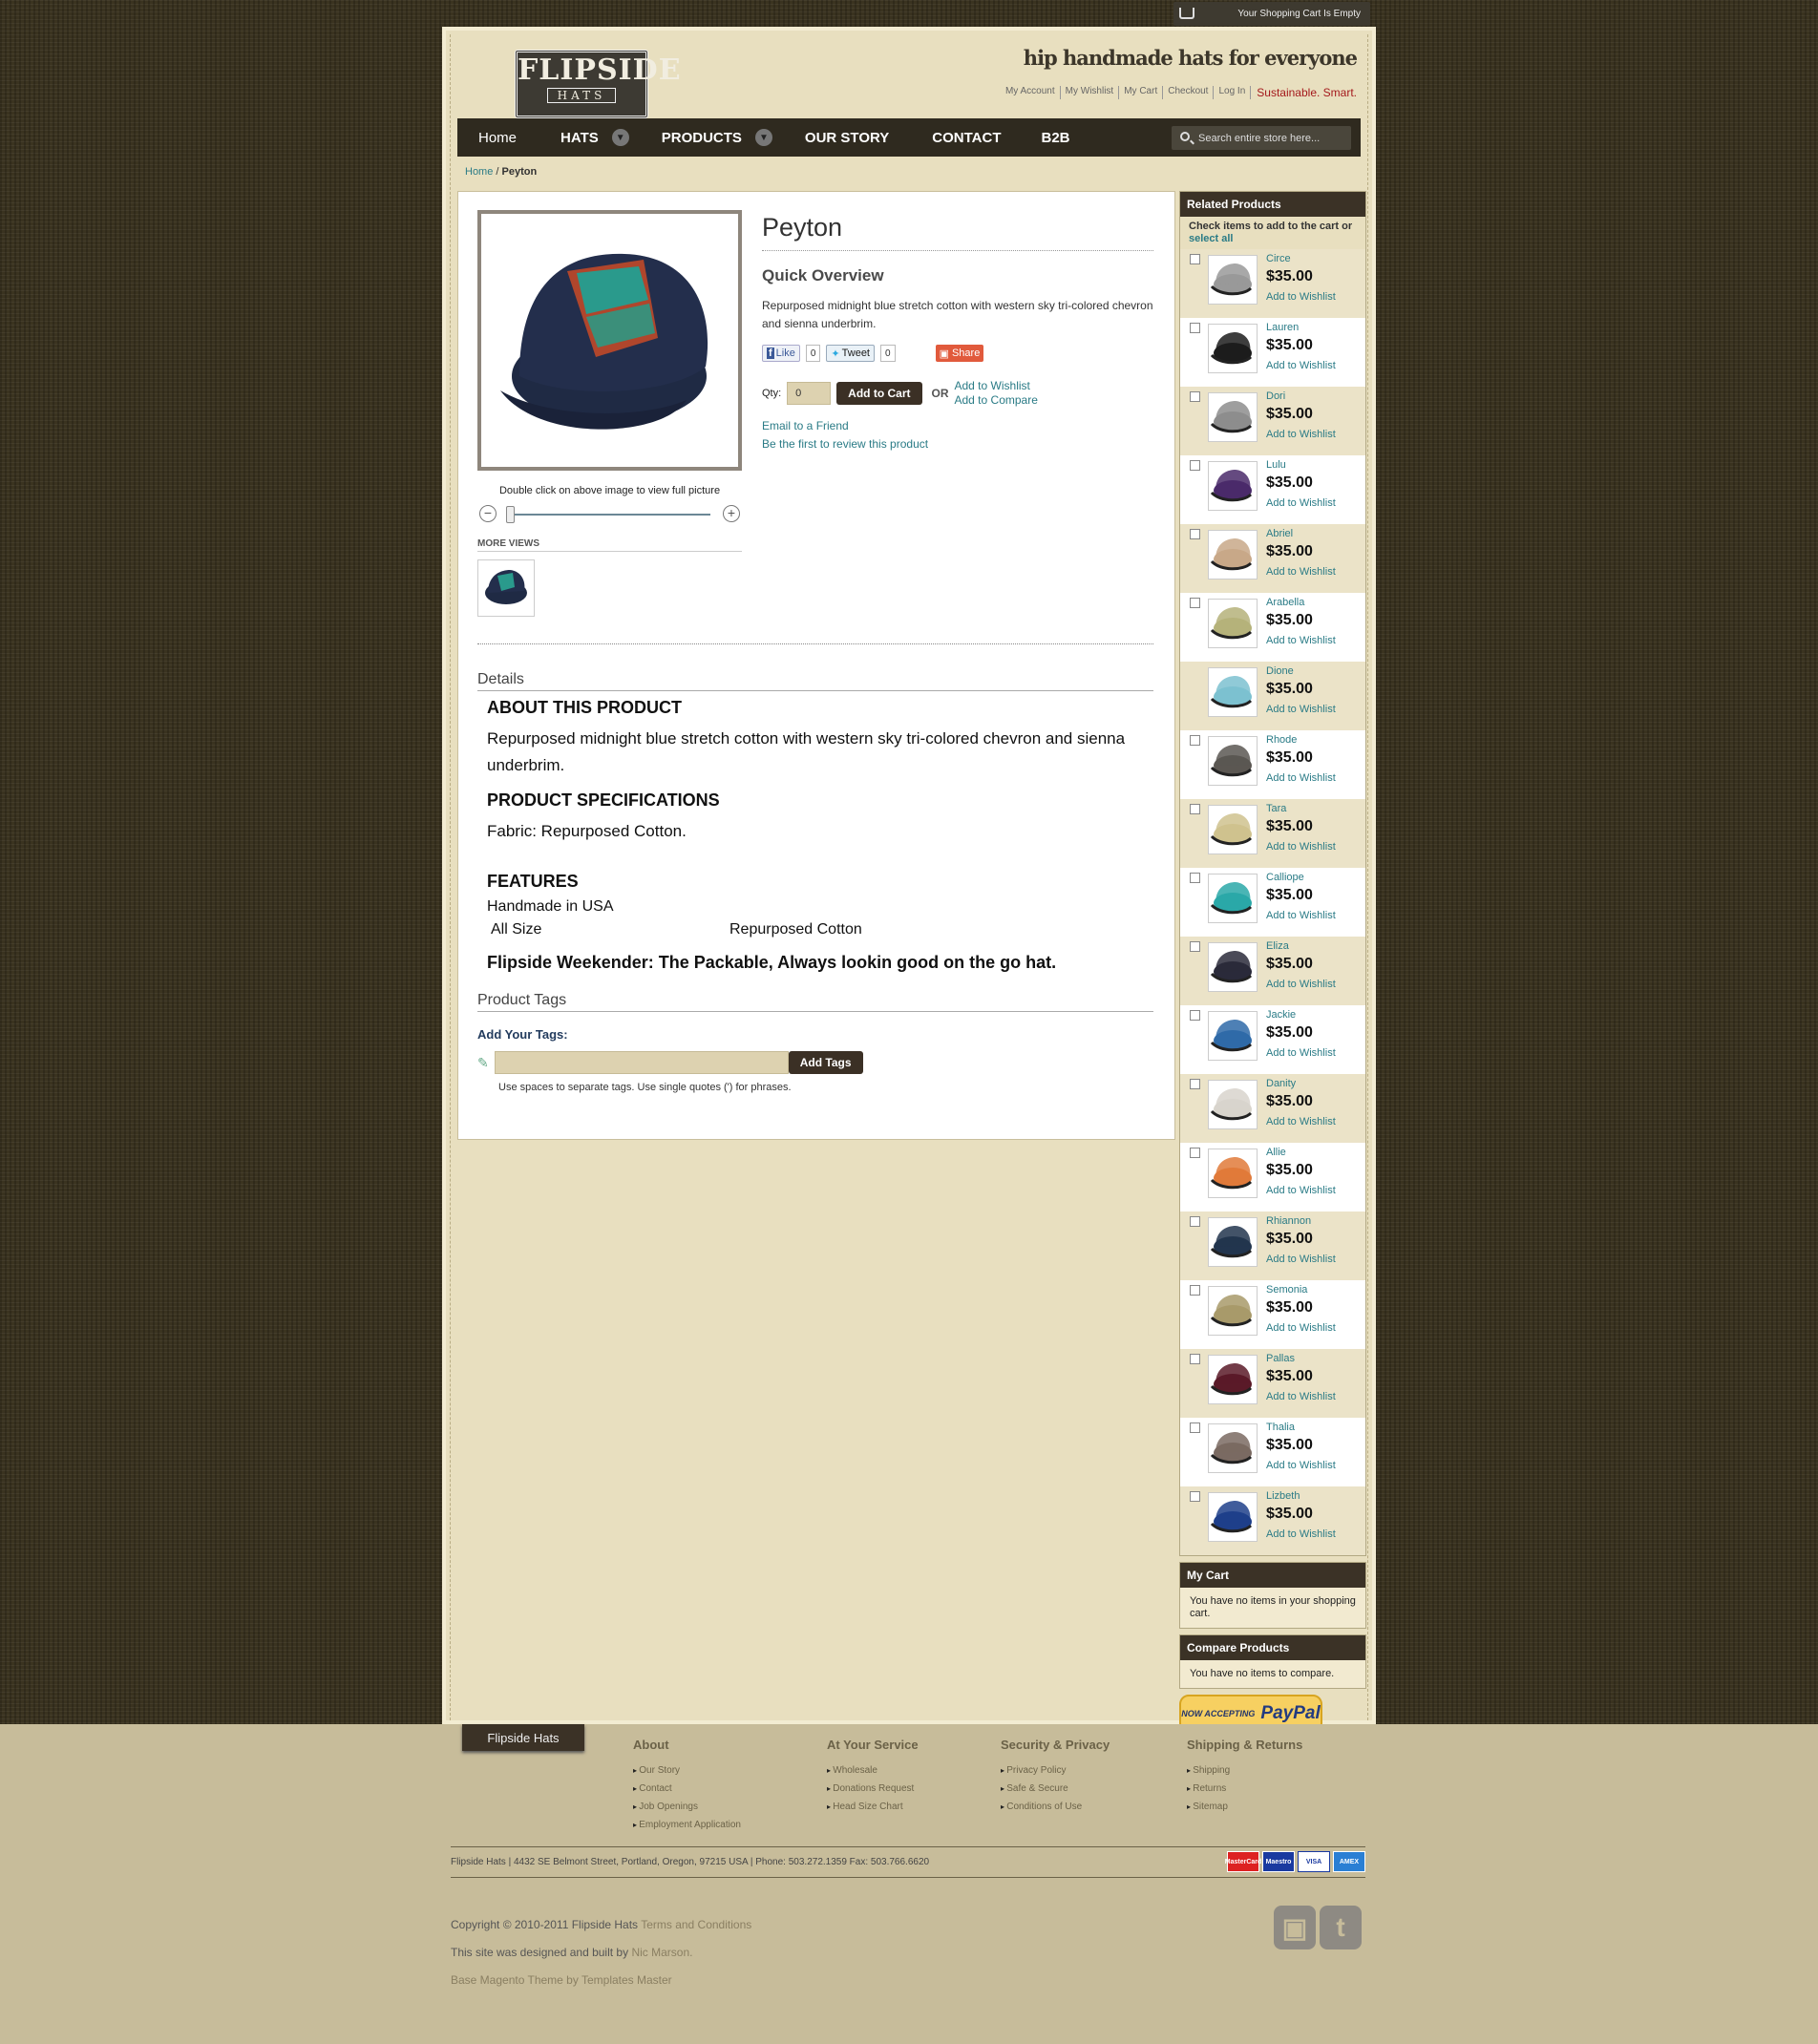 Image resolution: width=1818 pixels, height=2044 pixels. Describe the element at coordinates (1091, 92) in the screenshot. I see `my-wishlist-link: My Wishlist` at that location.